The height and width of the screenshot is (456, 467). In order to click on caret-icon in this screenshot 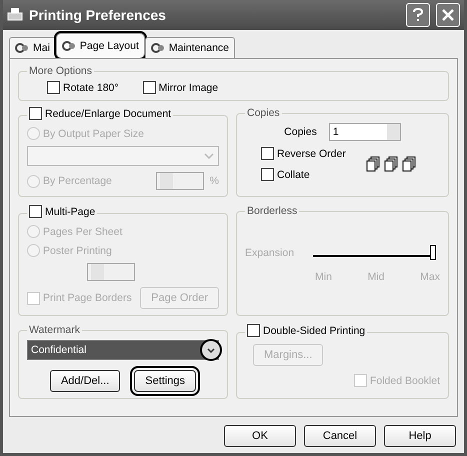, I will do `click(209, 156)`.